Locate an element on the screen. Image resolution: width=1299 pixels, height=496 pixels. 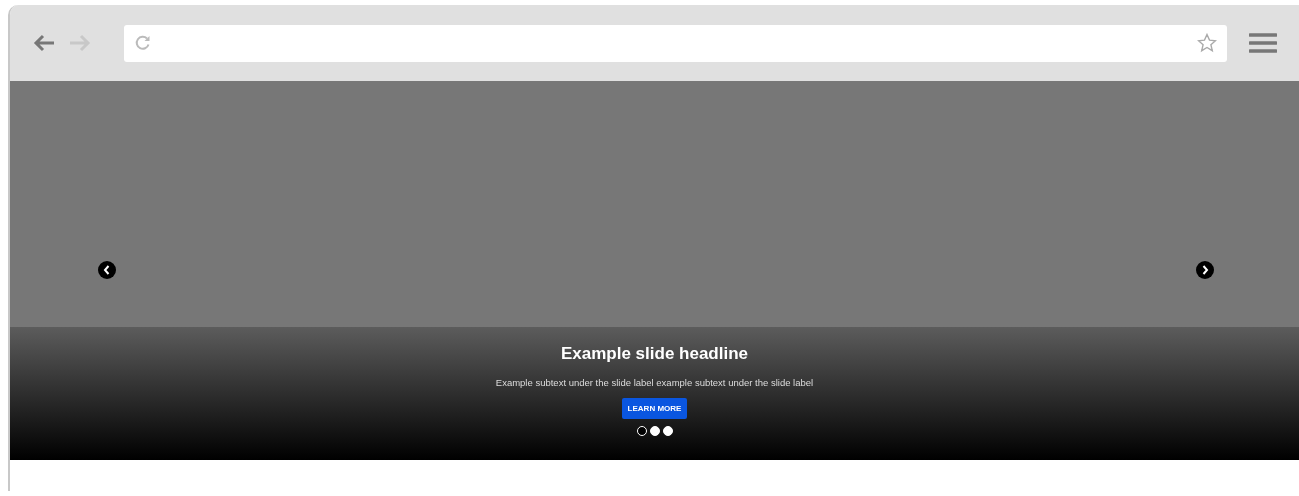
star-icon is located at coordinates (1207, 43).